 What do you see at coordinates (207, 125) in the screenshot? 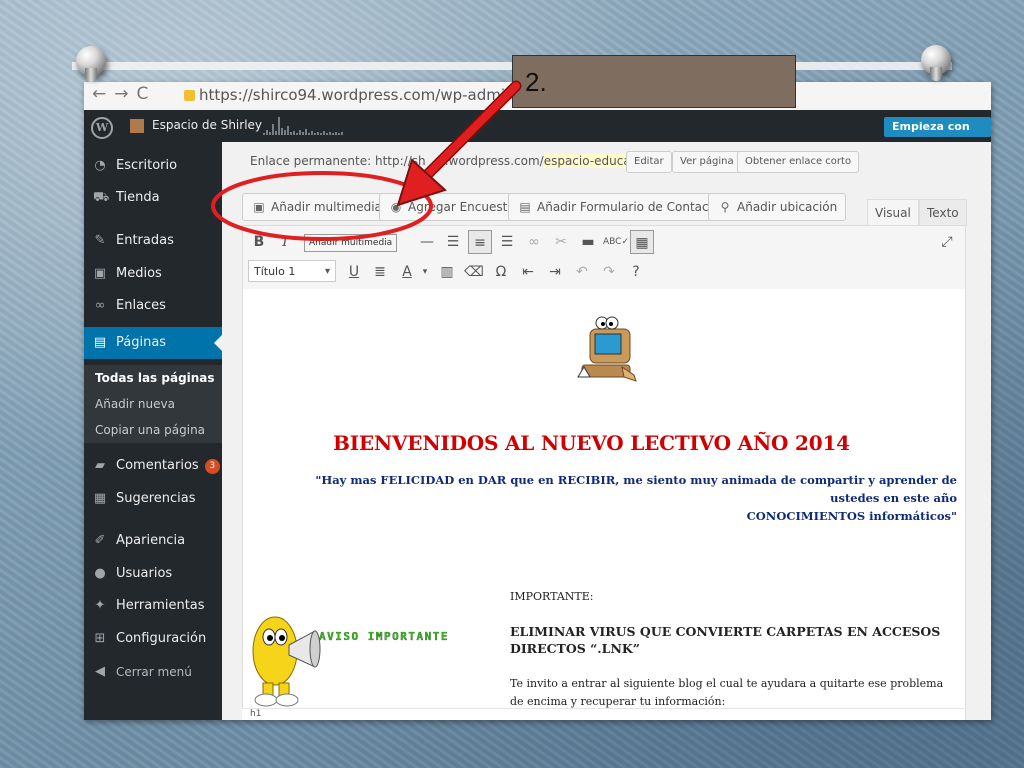
I see `site-name-link: Espacio de Shirley` at bounding box center [207, 125].